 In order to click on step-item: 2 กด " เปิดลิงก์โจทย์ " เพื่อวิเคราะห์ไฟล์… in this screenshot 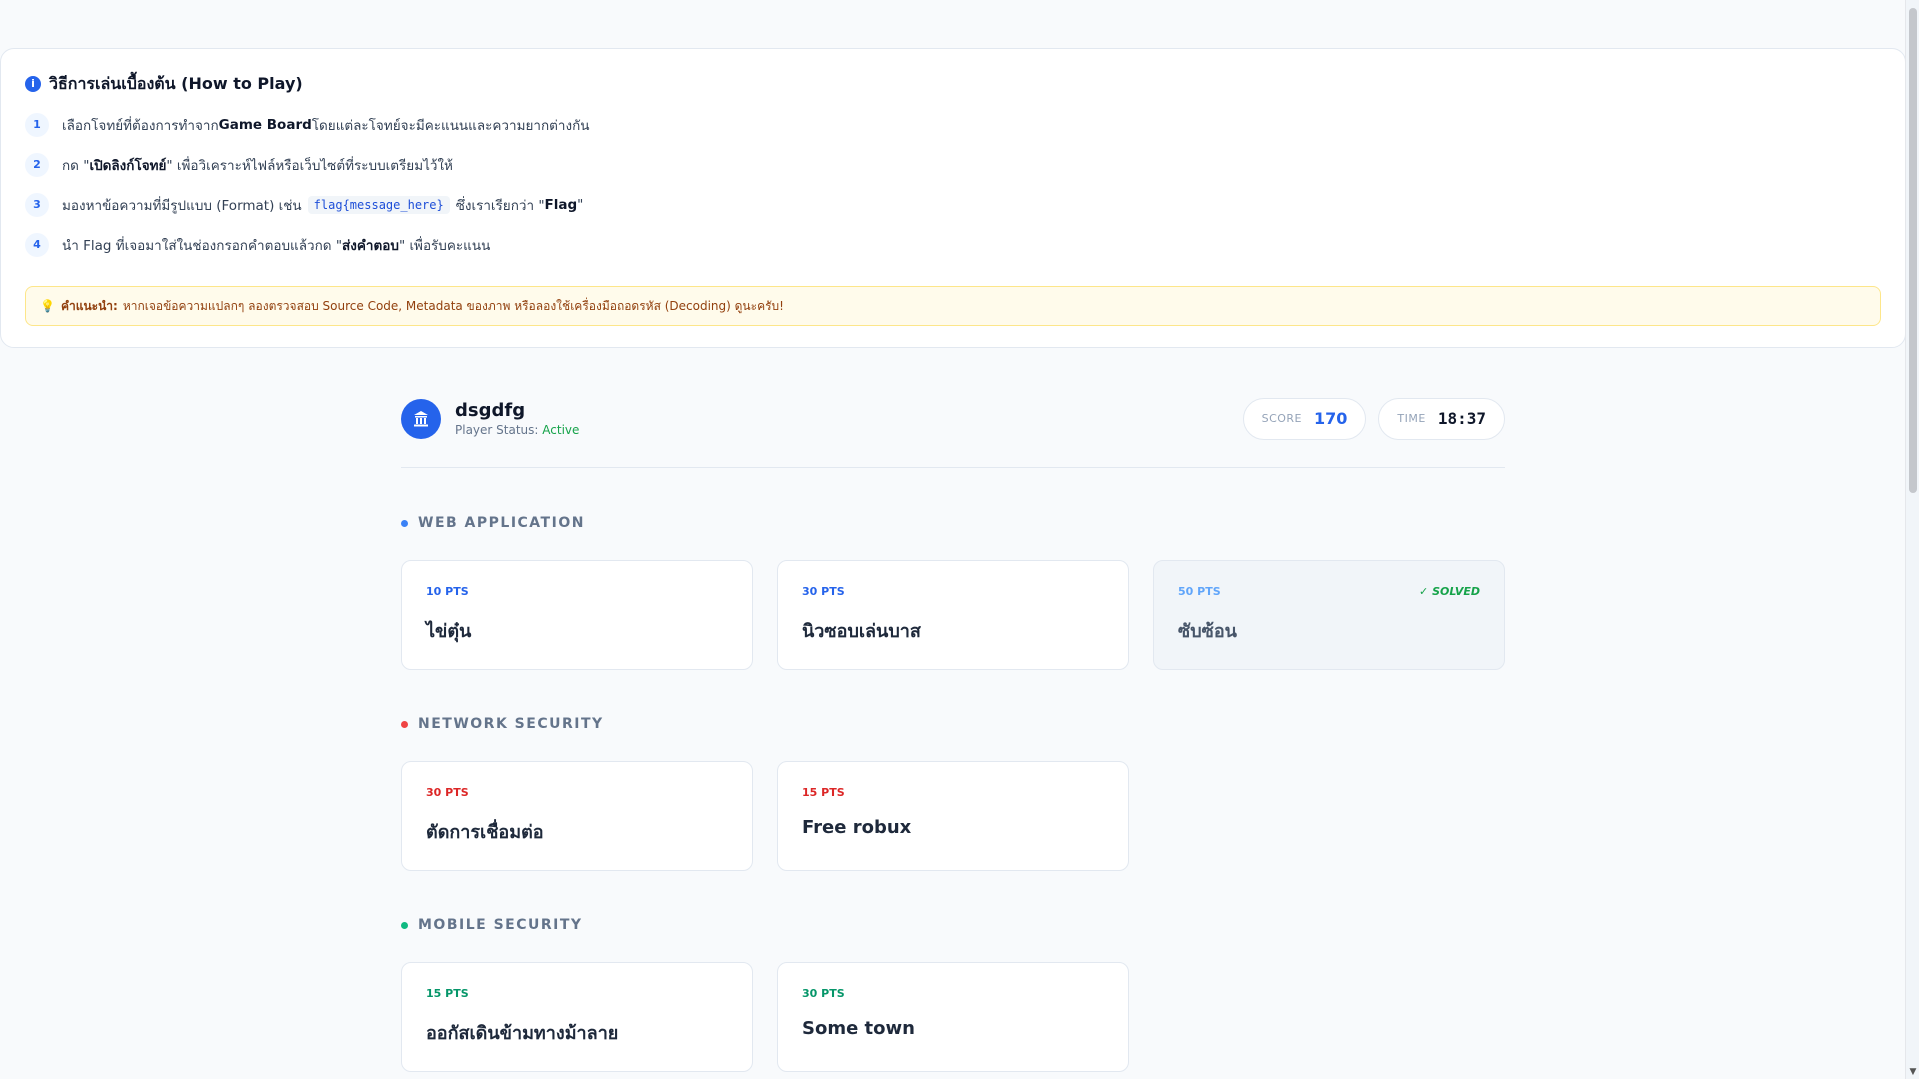, I will do `click(953, 165)`.